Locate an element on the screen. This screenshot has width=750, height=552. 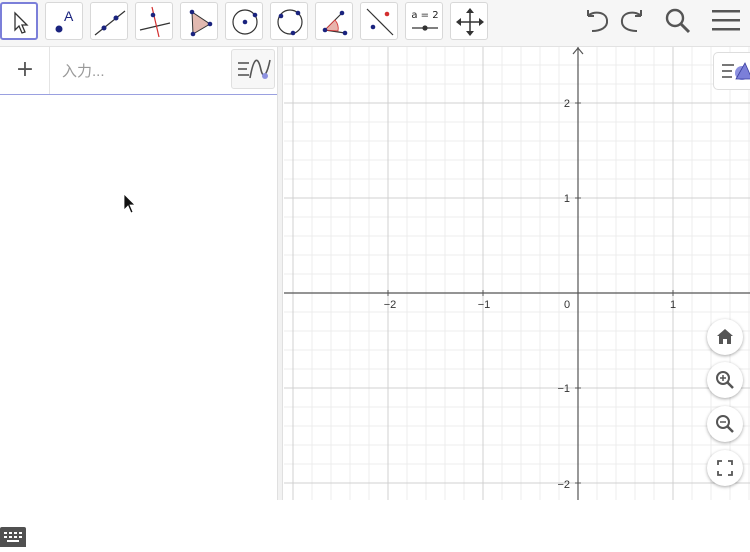
y-tick-label: 1 is located at coordinates (567, 199).